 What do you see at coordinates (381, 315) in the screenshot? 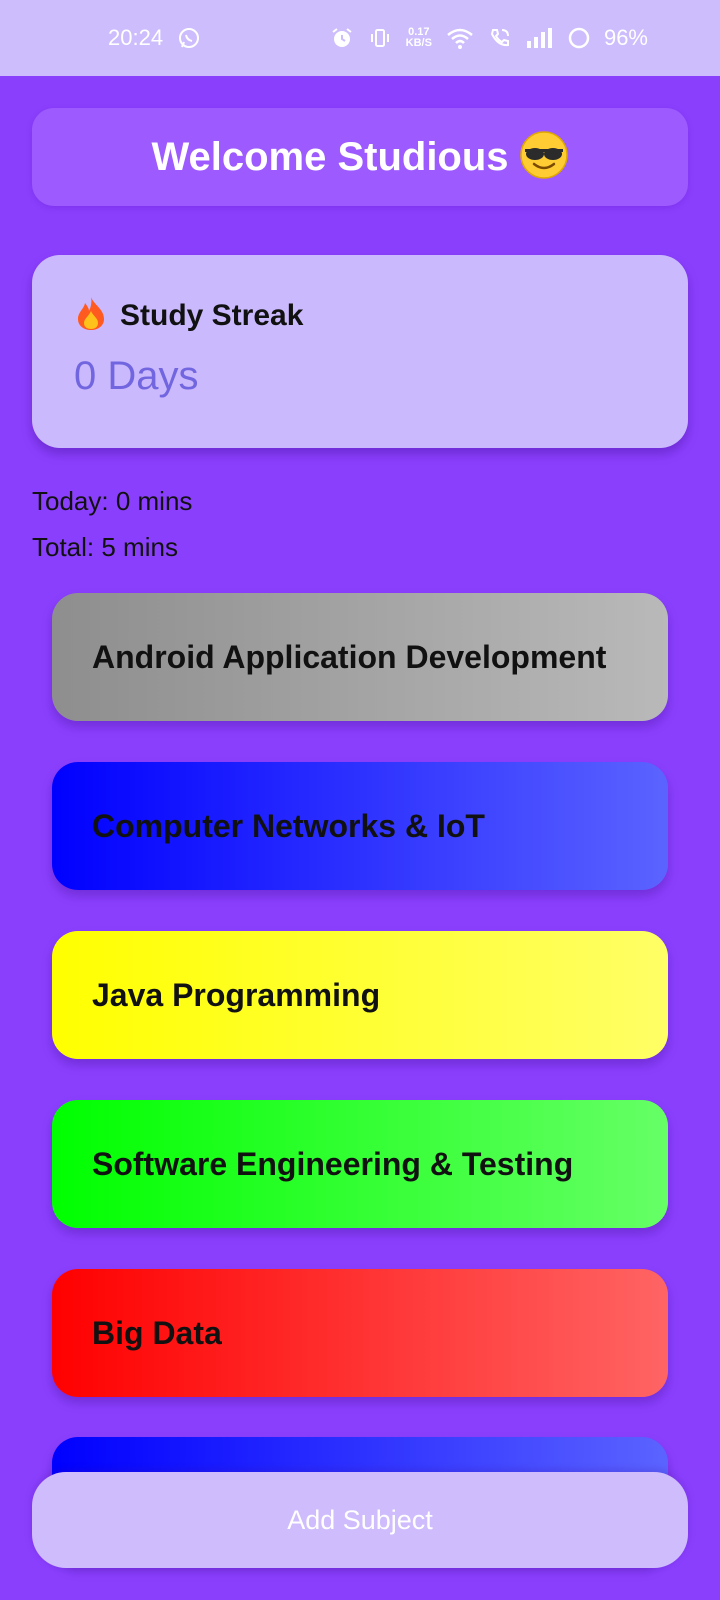
I see `streak-title-row: Study Streak` at bounding box center [381, 315].